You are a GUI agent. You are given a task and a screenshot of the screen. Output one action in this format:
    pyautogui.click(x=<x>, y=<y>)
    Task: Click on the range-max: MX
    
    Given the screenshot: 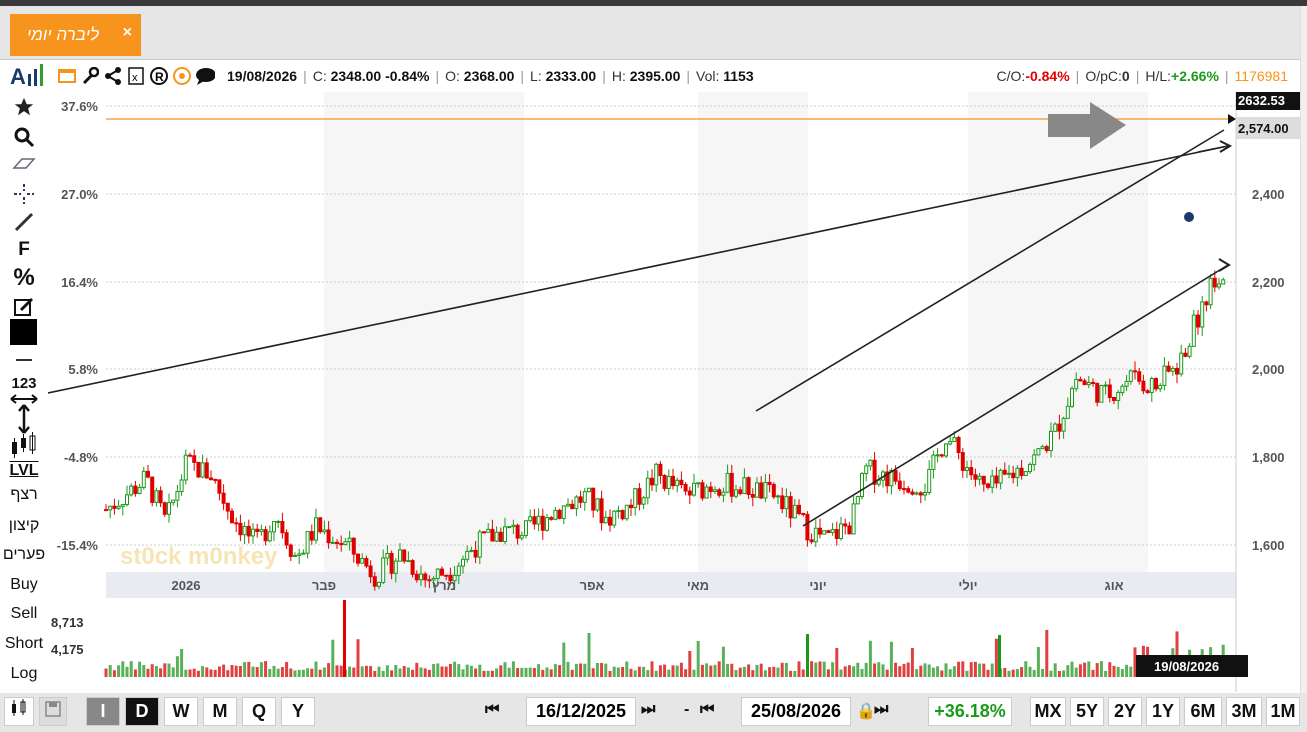 What is the action you would take?
    pyautogui.click(x=1048, y=711)
    